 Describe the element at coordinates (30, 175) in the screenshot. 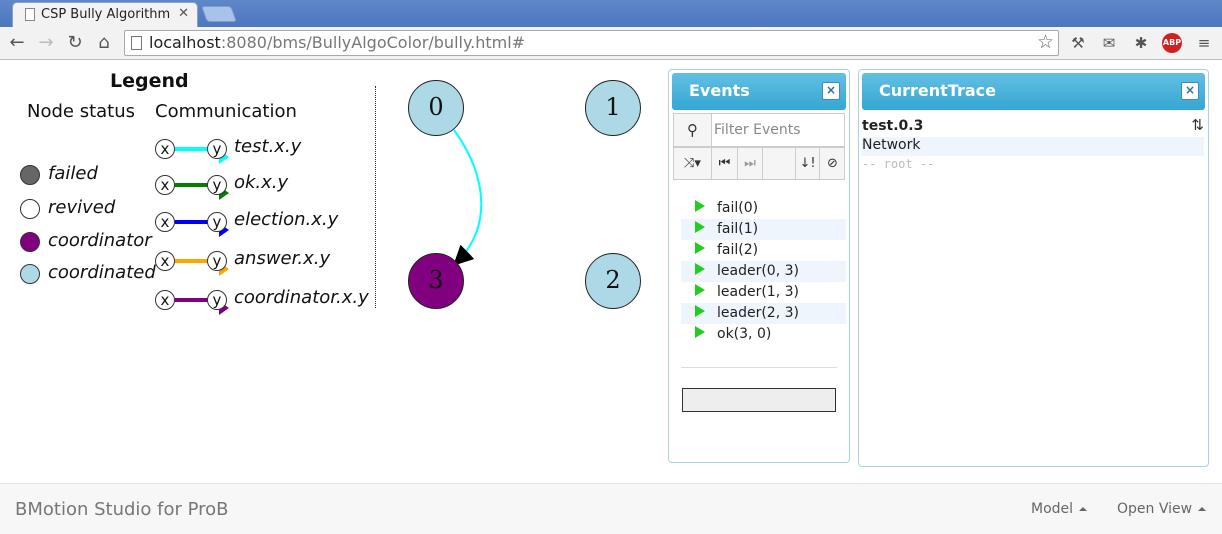

I see `failed-dot` at that location.